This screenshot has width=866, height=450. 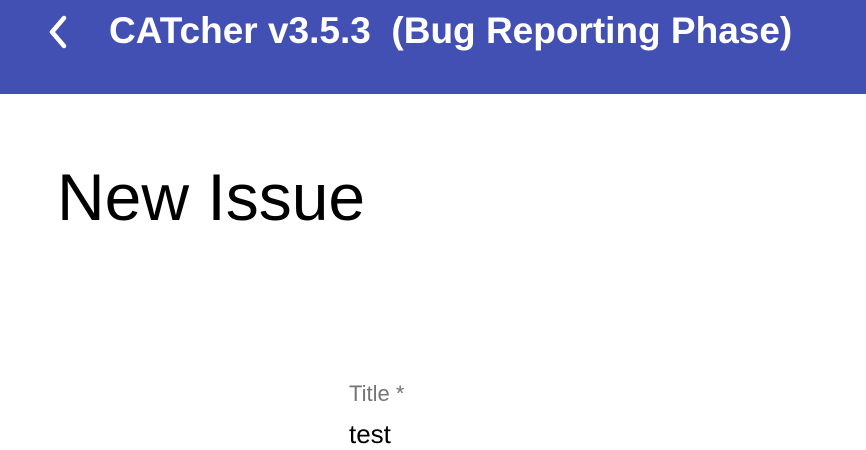 I want to click on app-title: CATcher v3.5.3 (Bug Reporting Phase), so click(x=451, y=30).